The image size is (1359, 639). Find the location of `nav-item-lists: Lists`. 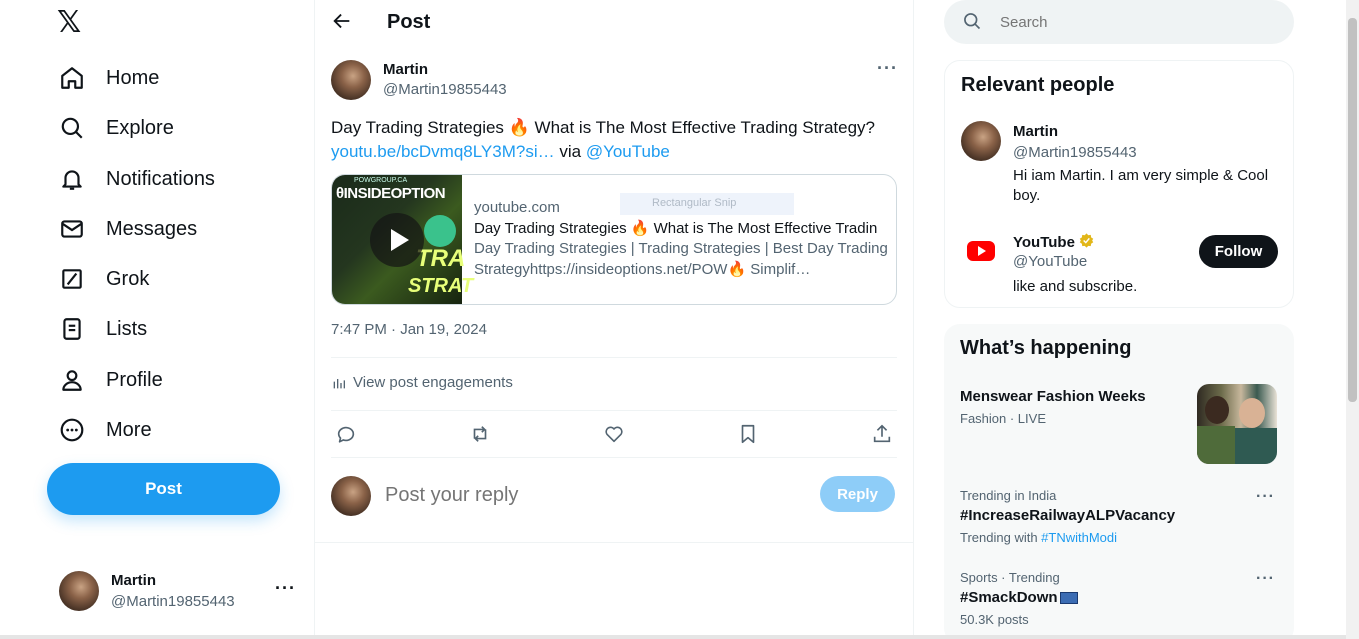

nav-item-lists: Lists is located at coordinates (102, 329).